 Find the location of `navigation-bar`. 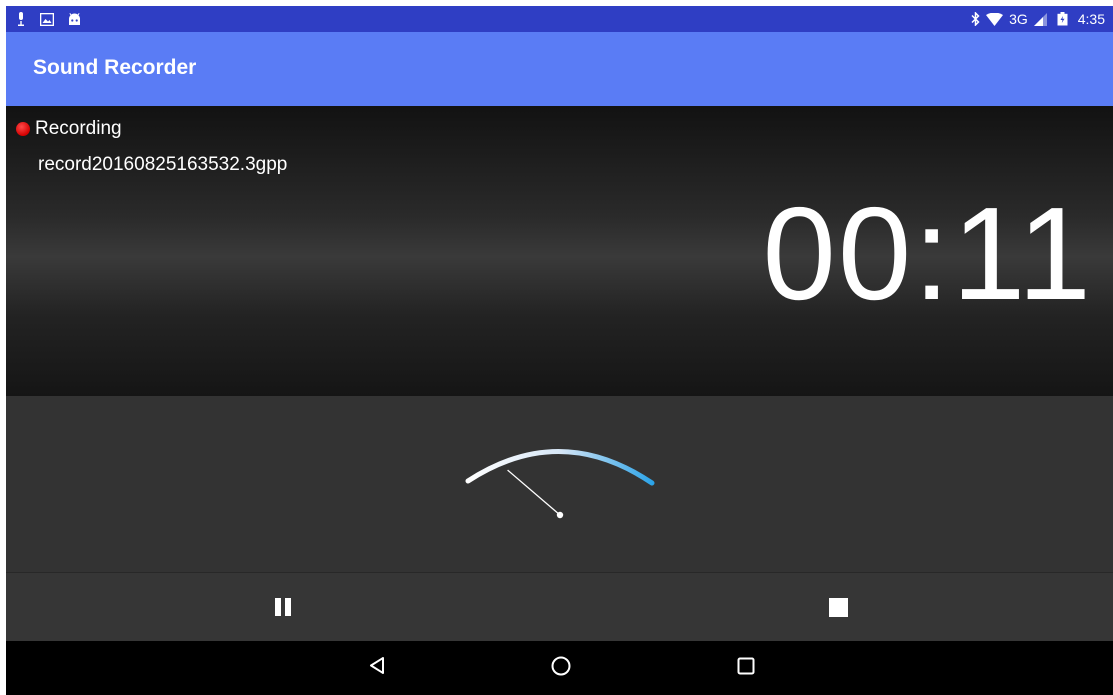

navigation-bar is located at coordinates (559, 668).